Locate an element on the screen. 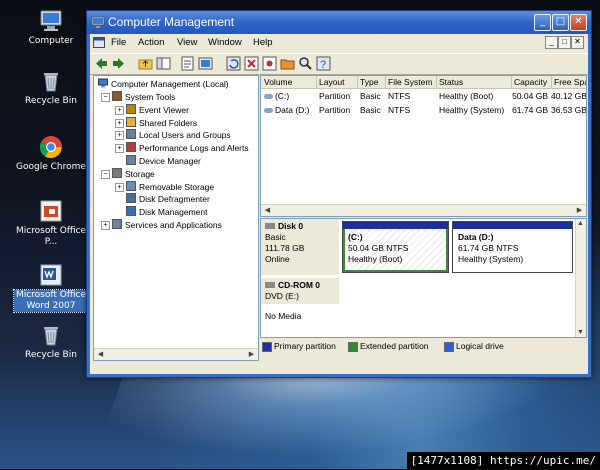  cdrom-0-label: CD-ROM 0 DVD (E:) is located at coordinates (300, 291).